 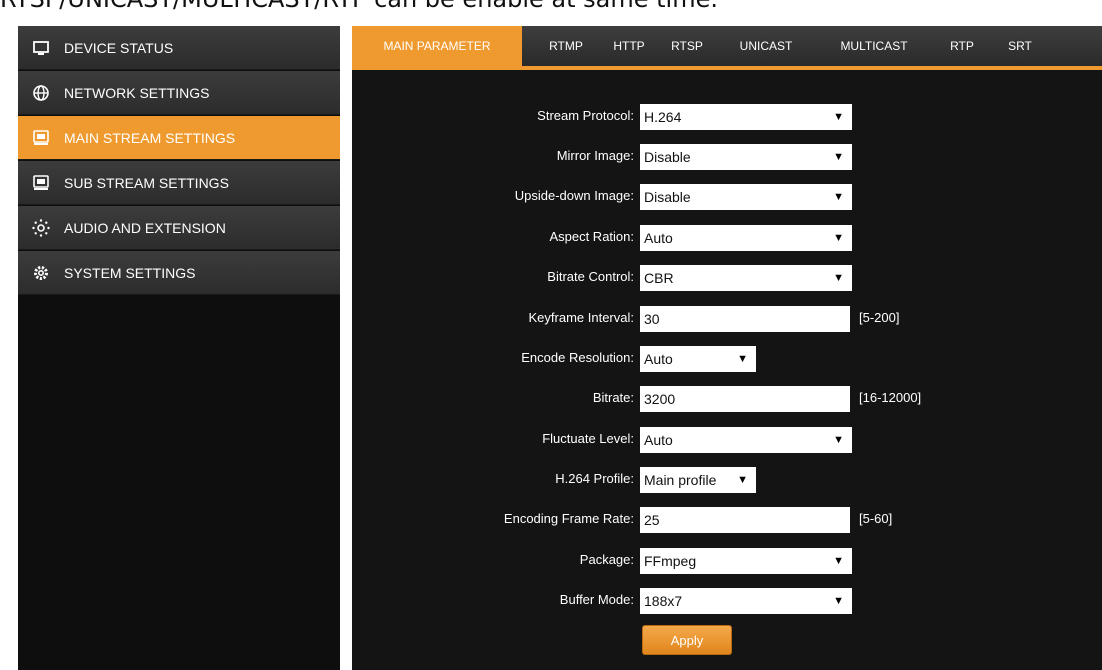 What do you see at coordinates (581, 317) in the screenshot?
I see `keyframe-interval-label: Keyframe Interval:` at bounding box center [581, 317].